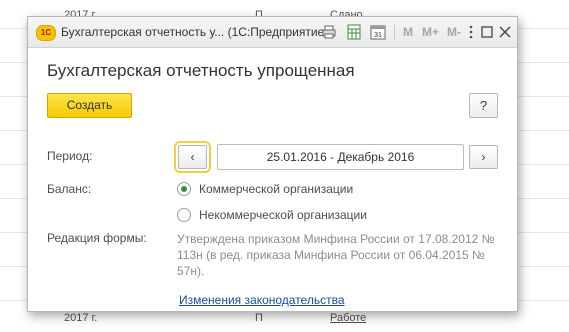 The height and width of the screenshot is (332, 569). What do you see at coordinates (259, 318) in the screenshot?
I see `bg-row-type: П` at bounding box center [259, 318].